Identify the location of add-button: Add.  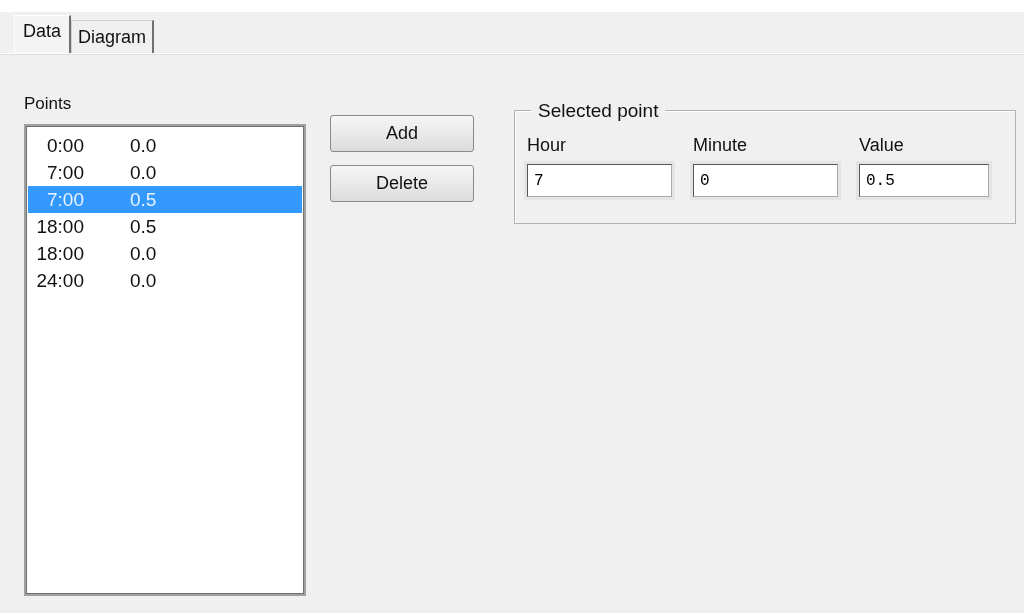
(402, 133).